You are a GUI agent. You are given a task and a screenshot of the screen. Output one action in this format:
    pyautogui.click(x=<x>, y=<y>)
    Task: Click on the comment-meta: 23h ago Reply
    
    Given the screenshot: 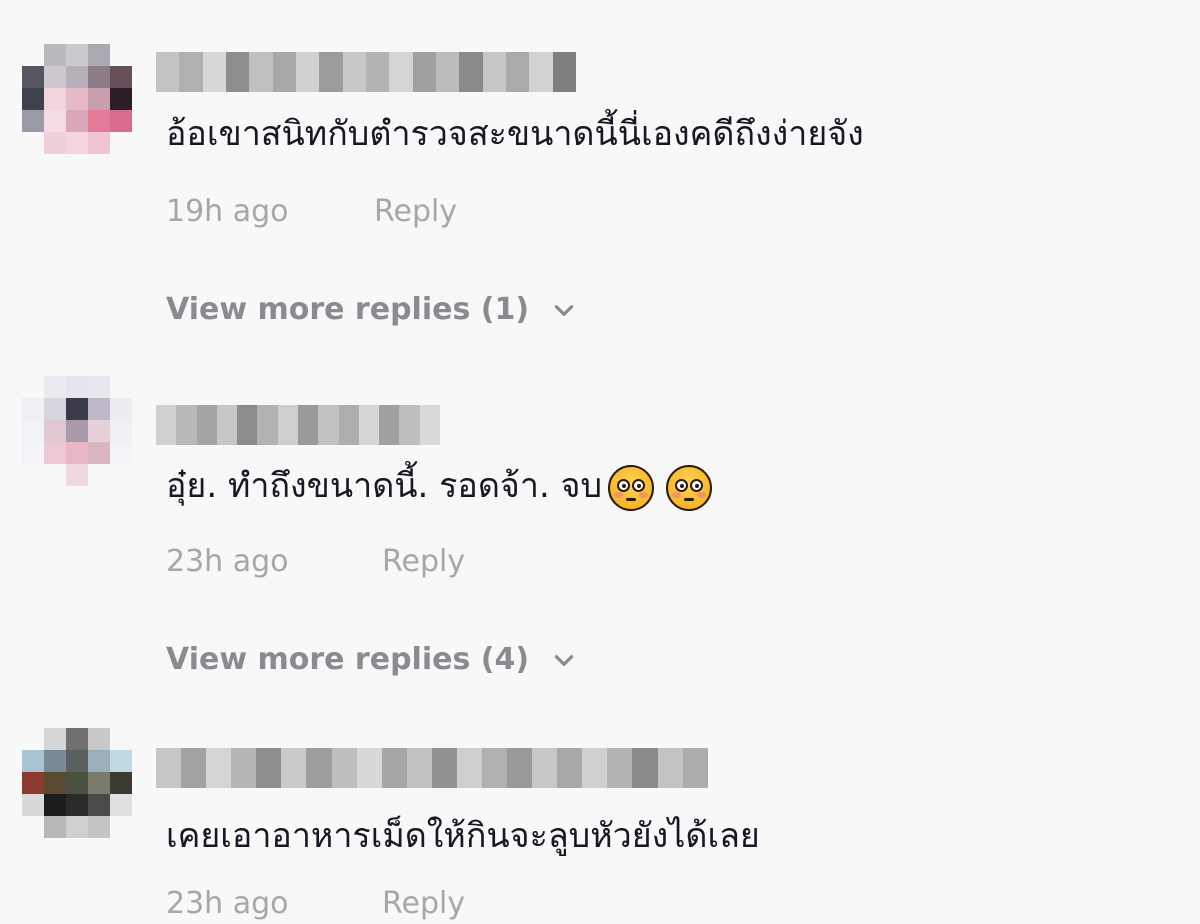 What is the action you would take?
    pyautogui.click(x=315, y=562)
    